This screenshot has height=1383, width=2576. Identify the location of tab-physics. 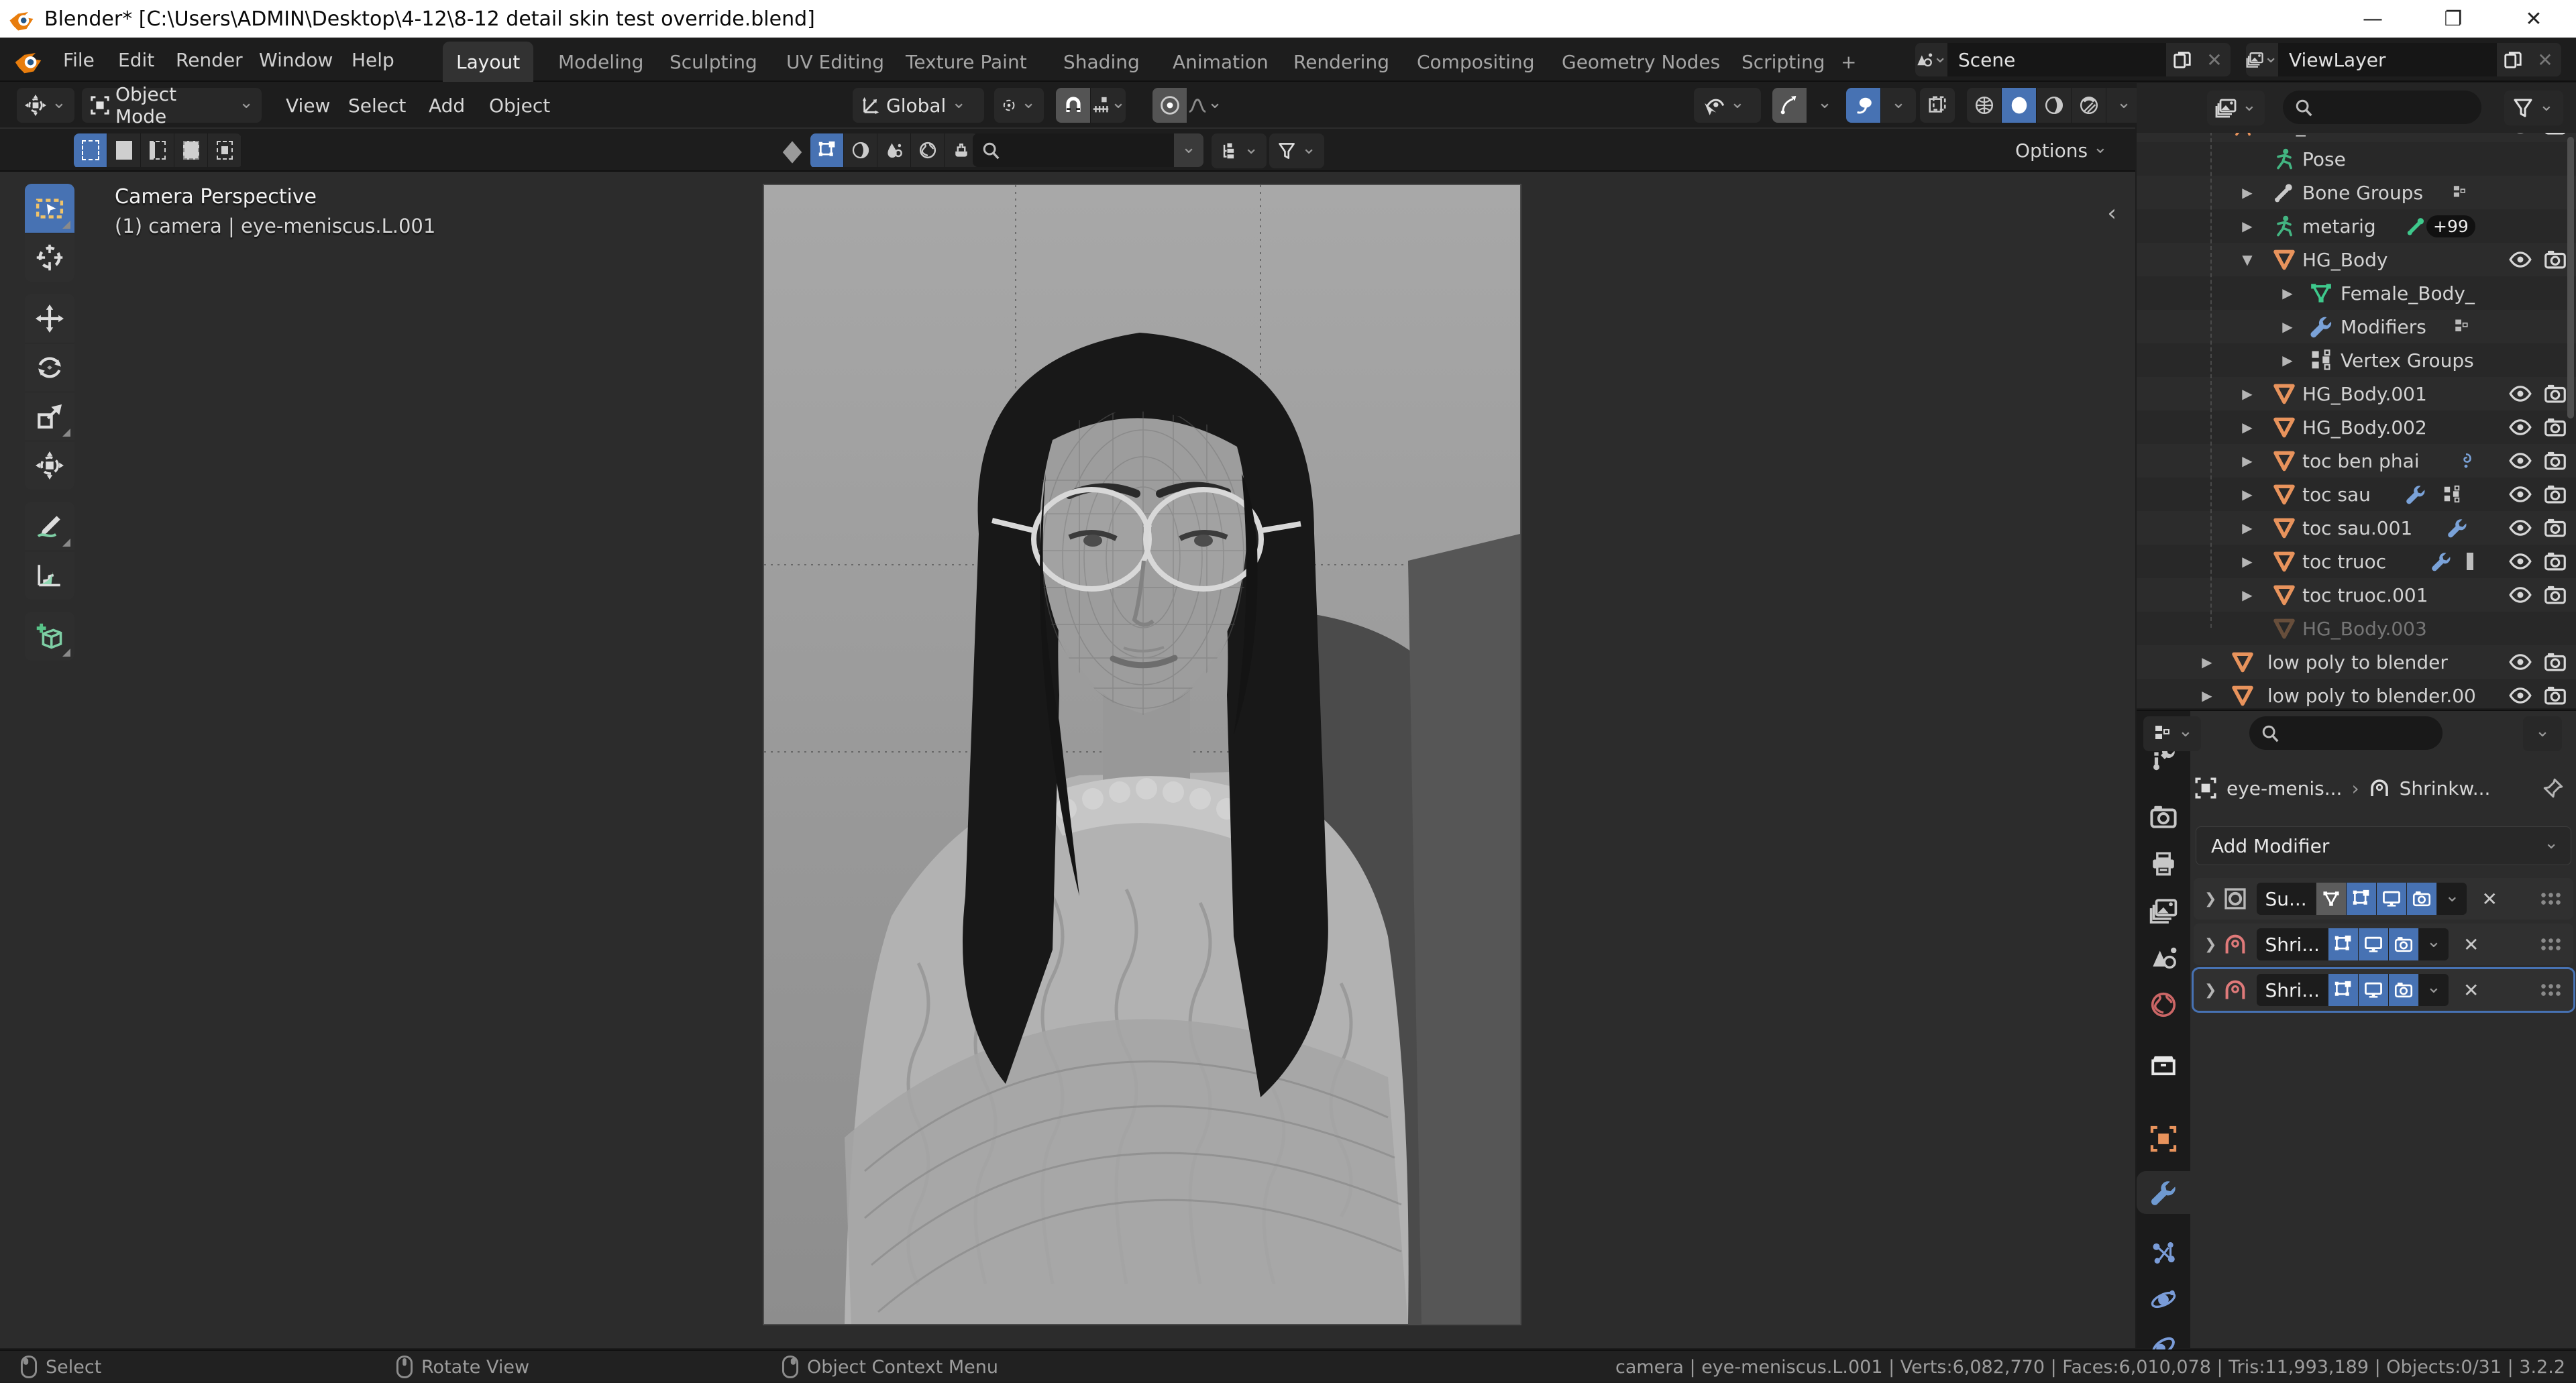
(2163, 1299).